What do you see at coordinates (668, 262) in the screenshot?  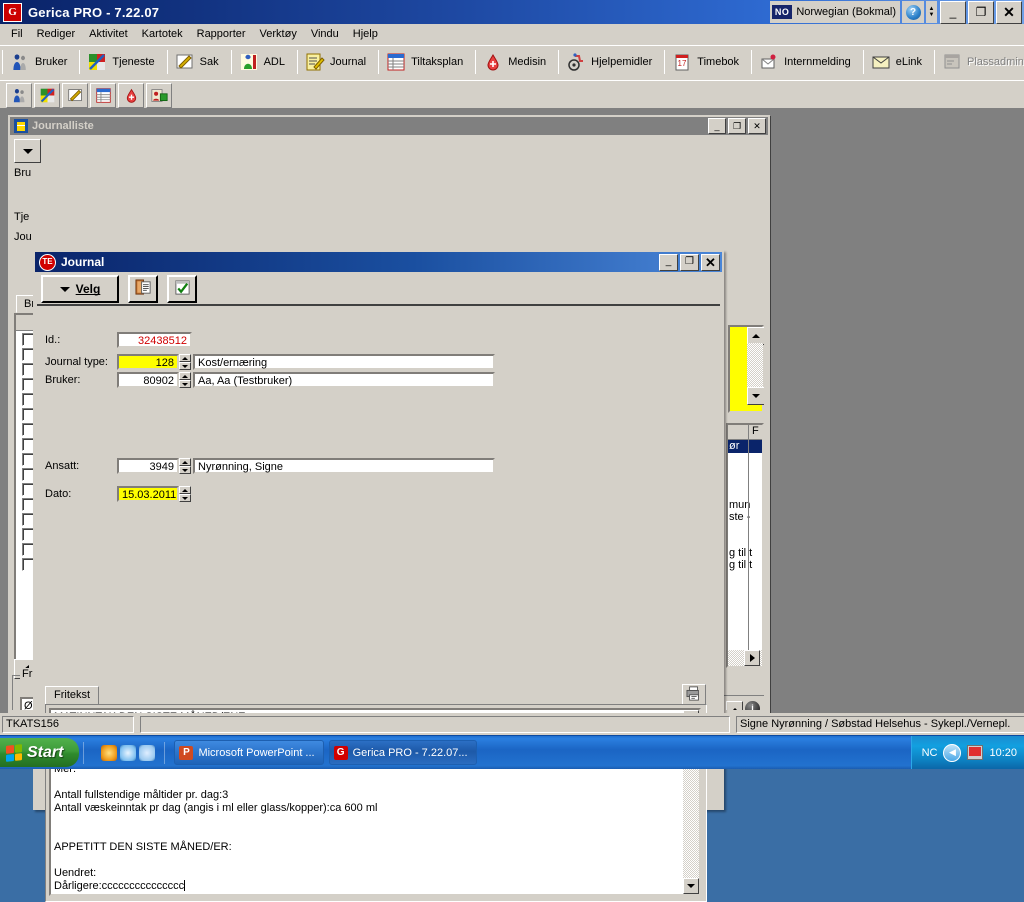 I see `journal-minimize-button: _` at bounding box center [668, 262].